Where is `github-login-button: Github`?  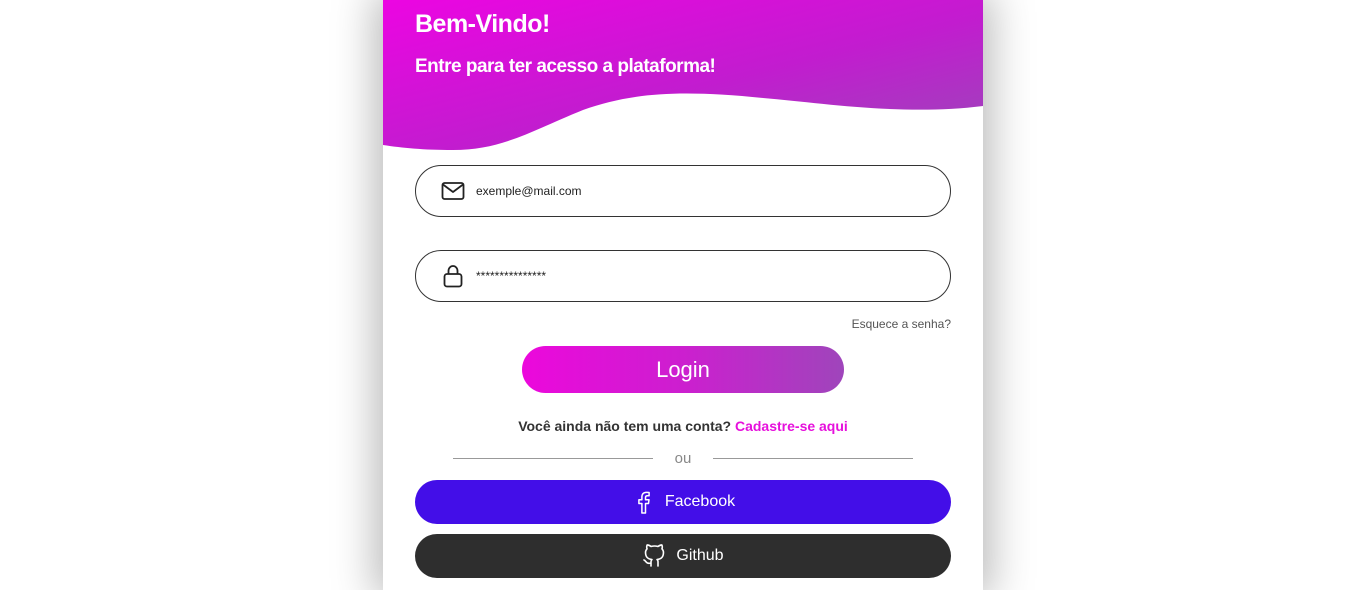
github-login-button: Github is located at coordinates (683, 556).